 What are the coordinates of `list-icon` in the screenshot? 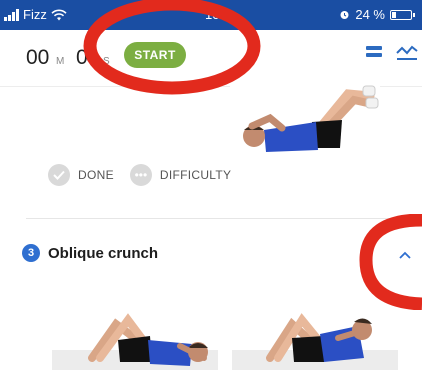 It's located at (374, 53).